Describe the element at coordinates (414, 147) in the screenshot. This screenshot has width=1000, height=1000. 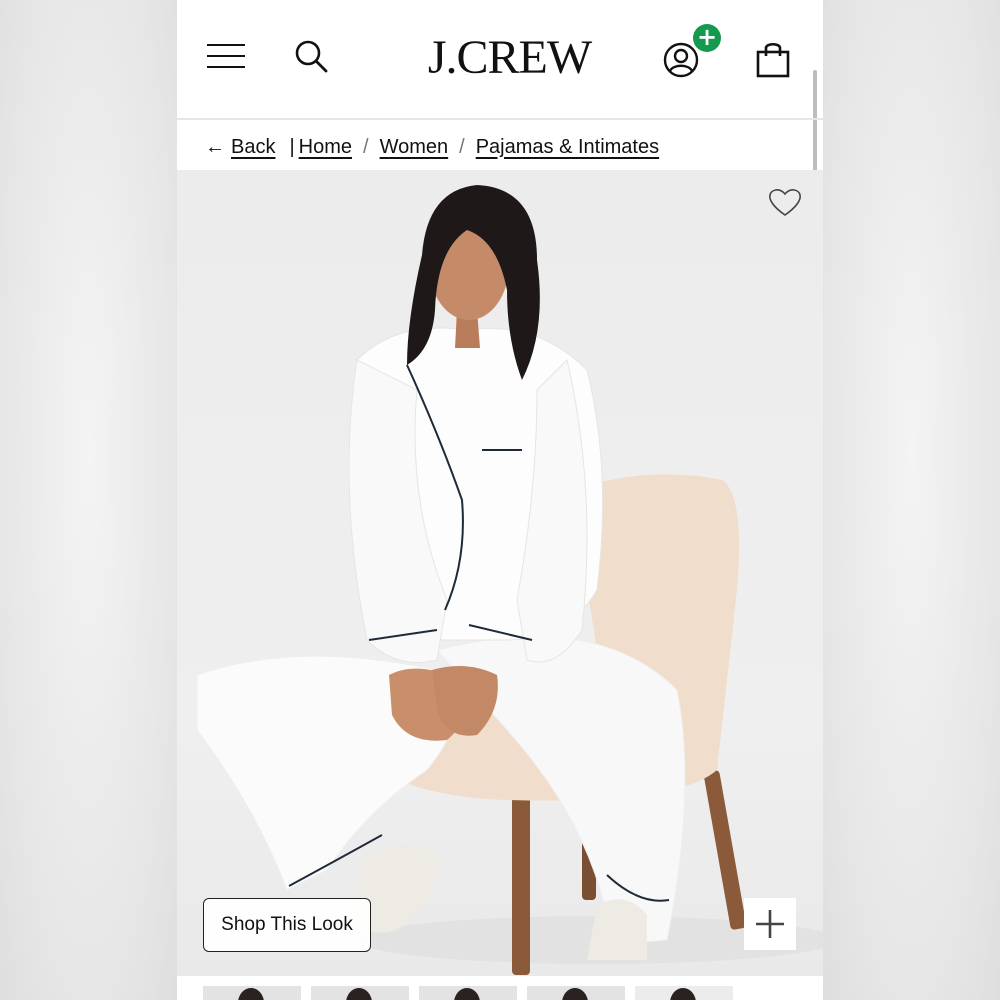
I see `breadcrumb-women: Women` at that location.